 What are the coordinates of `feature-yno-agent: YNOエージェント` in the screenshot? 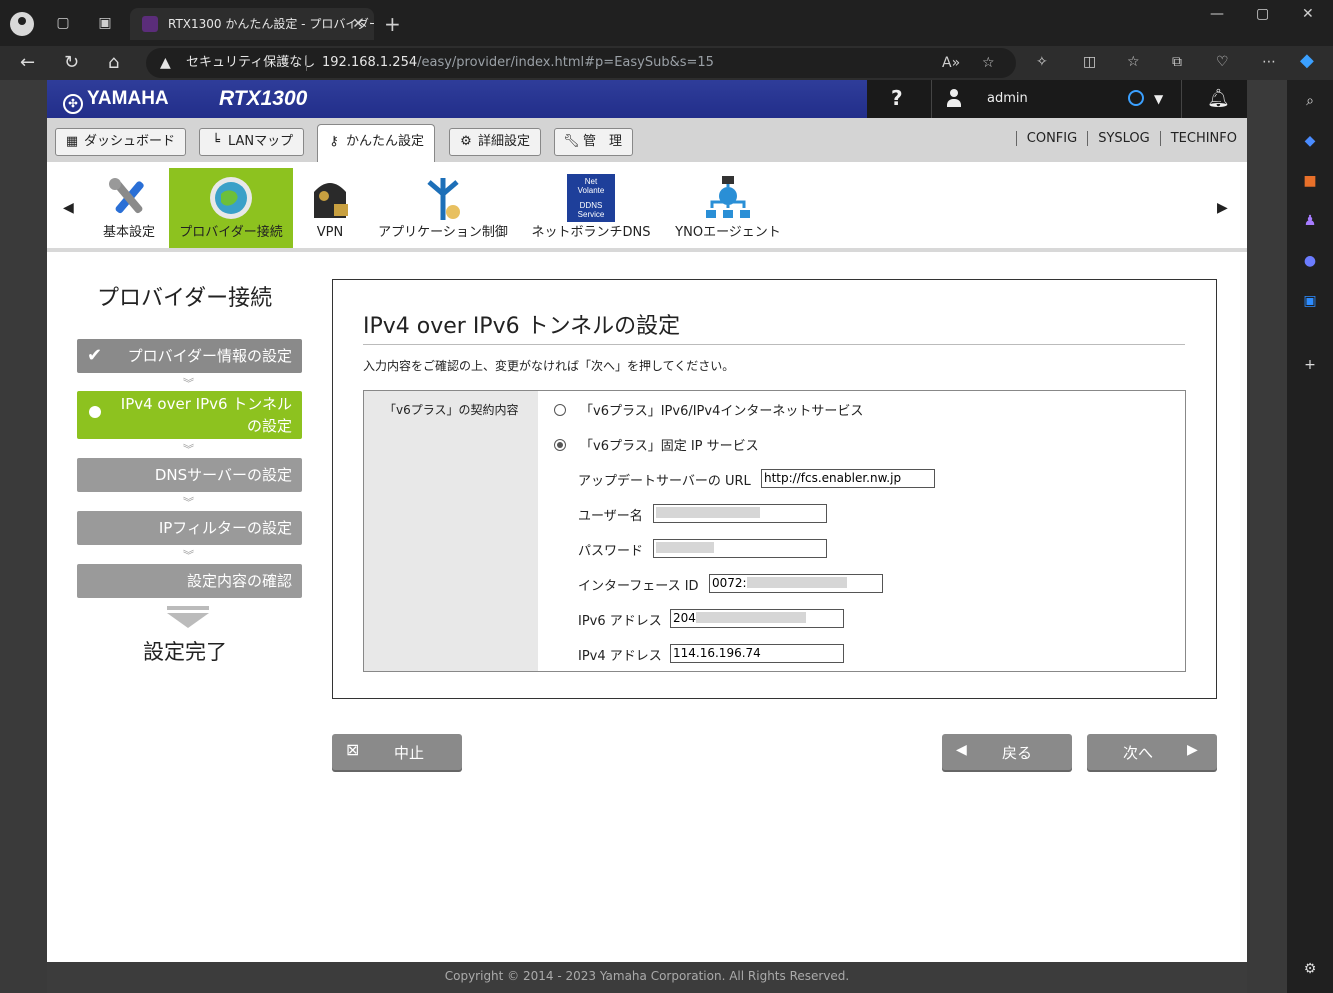 It's located at (728, 208).